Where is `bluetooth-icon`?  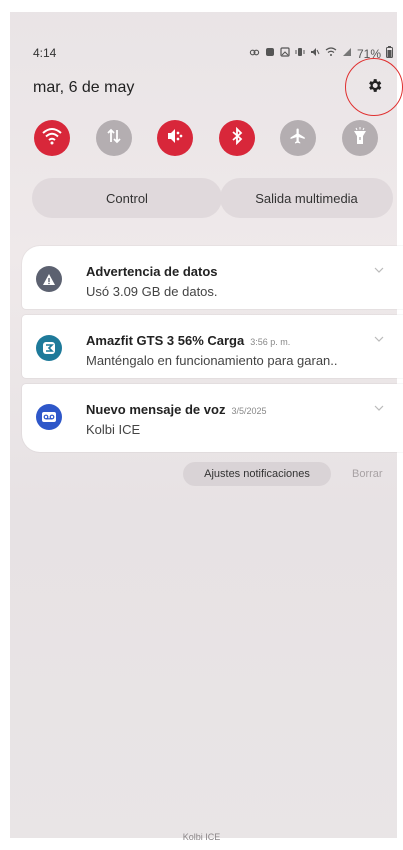
bluetooth-icon is located at coordinates (237, 138).